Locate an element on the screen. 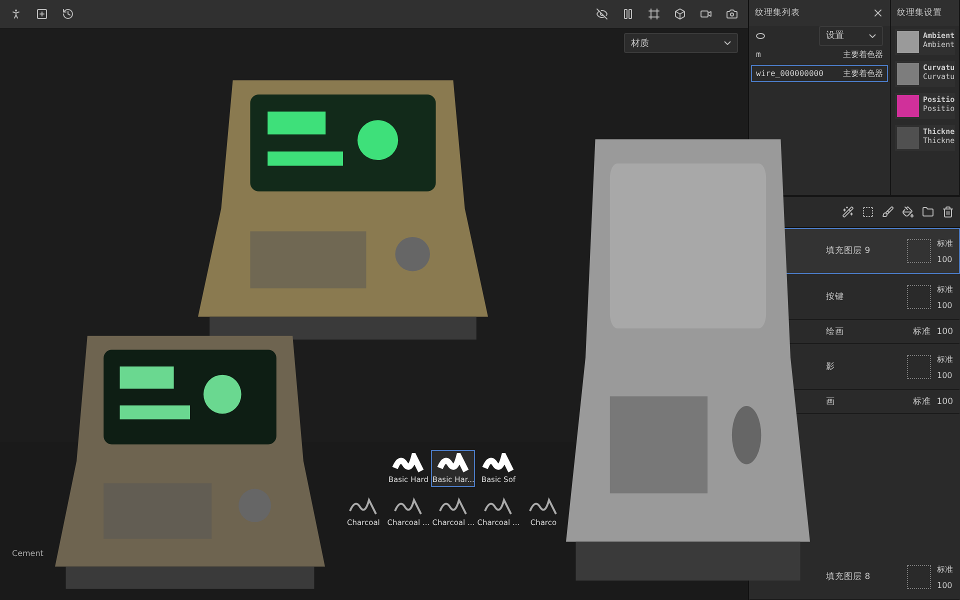 Image resolution: width=960 pixels, height=600 pixels. texture-set-row: wire_000000000 主要着色器 is located at coordinates (819, 73).